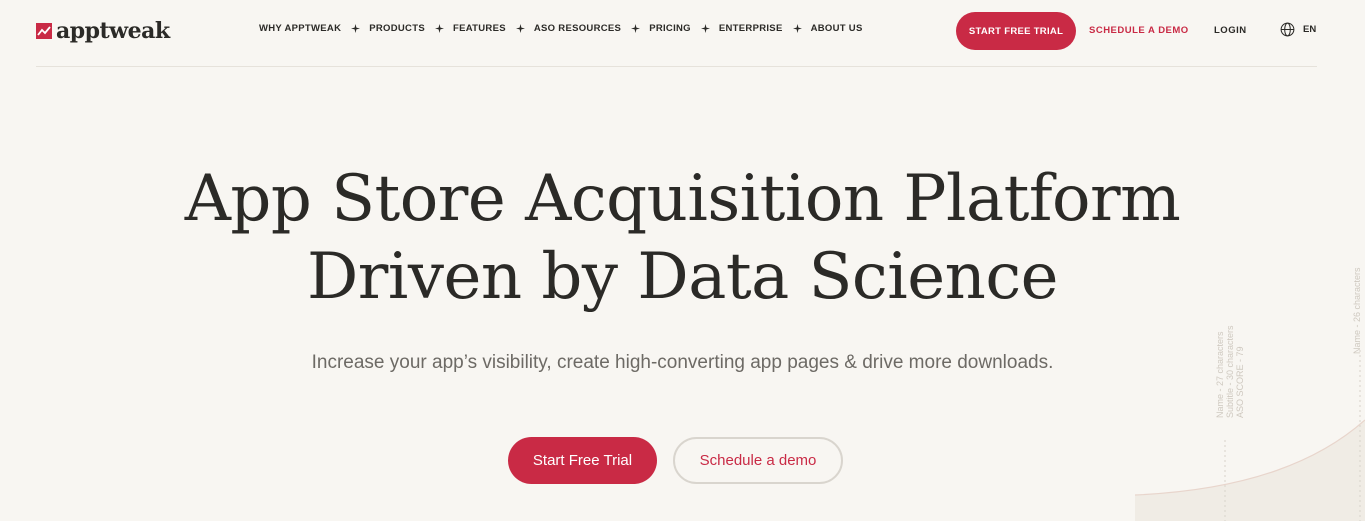  I want to click on decorative-label-name-26: Name - 26 characters, so click(1357, 310).